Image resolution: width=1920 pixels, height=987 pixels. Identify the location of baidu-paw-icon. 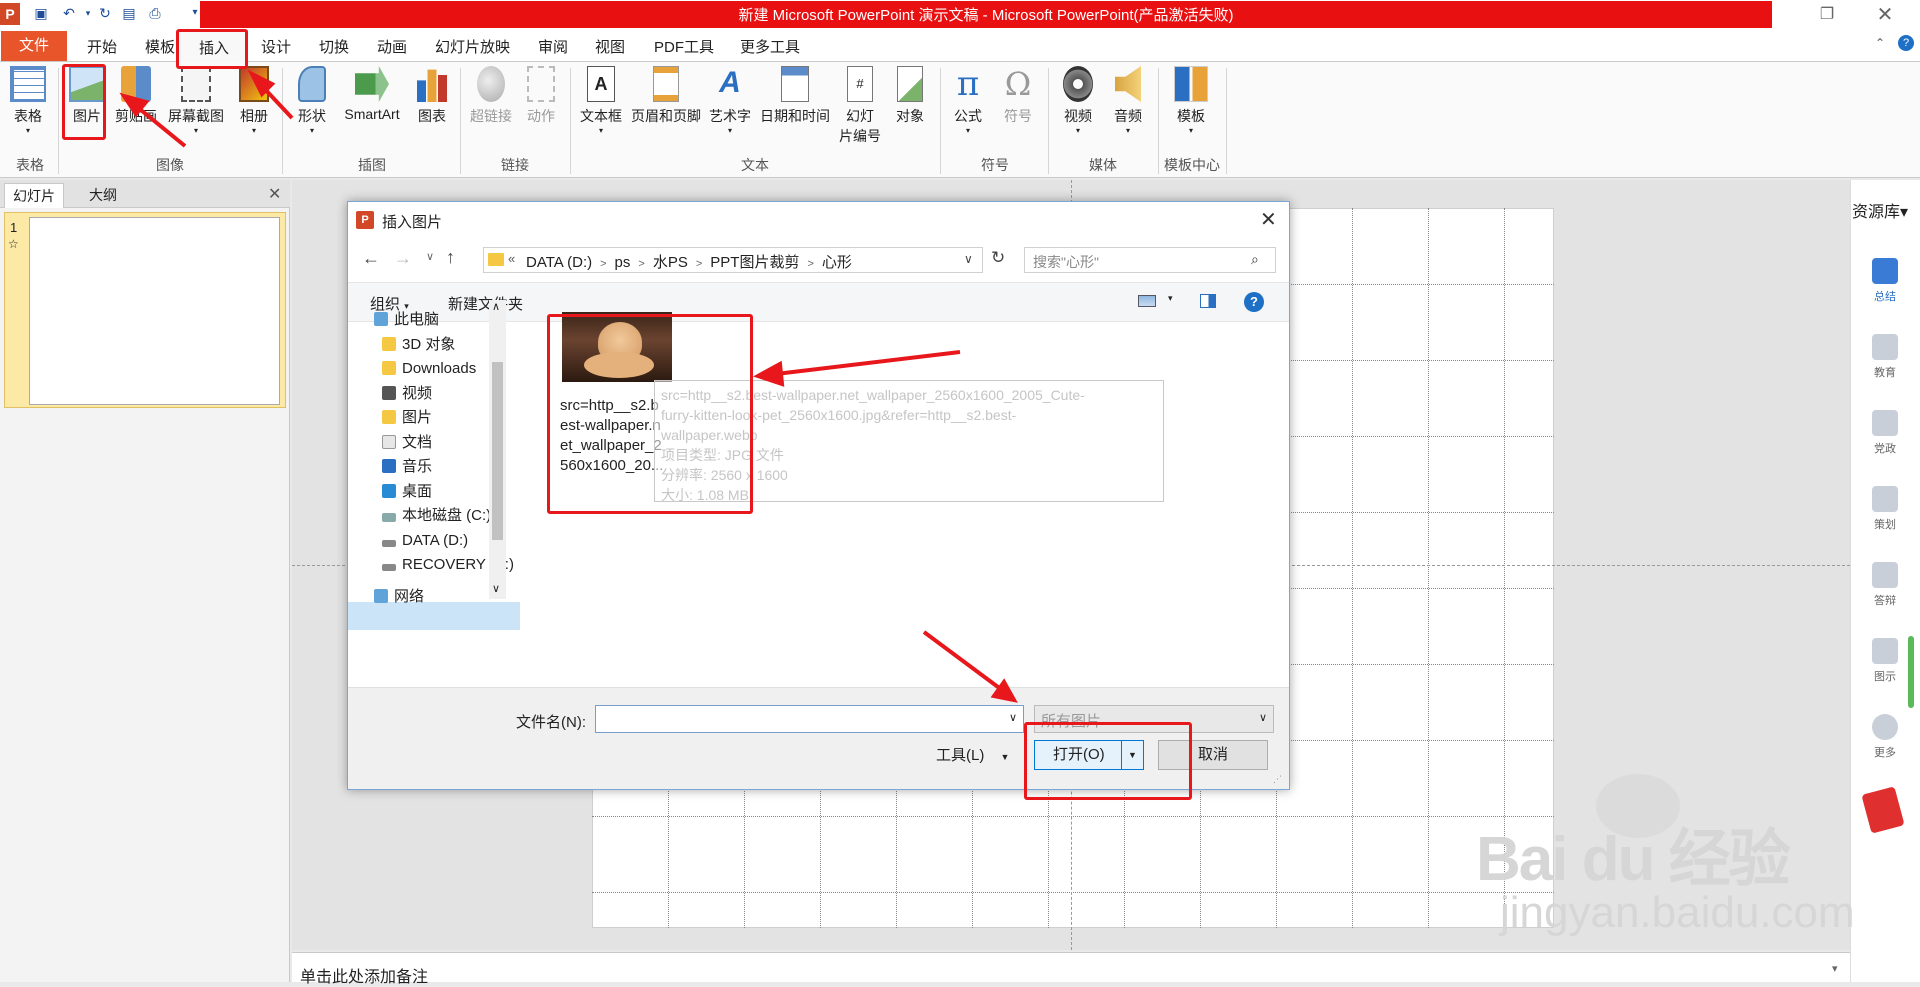
(1638, 806).